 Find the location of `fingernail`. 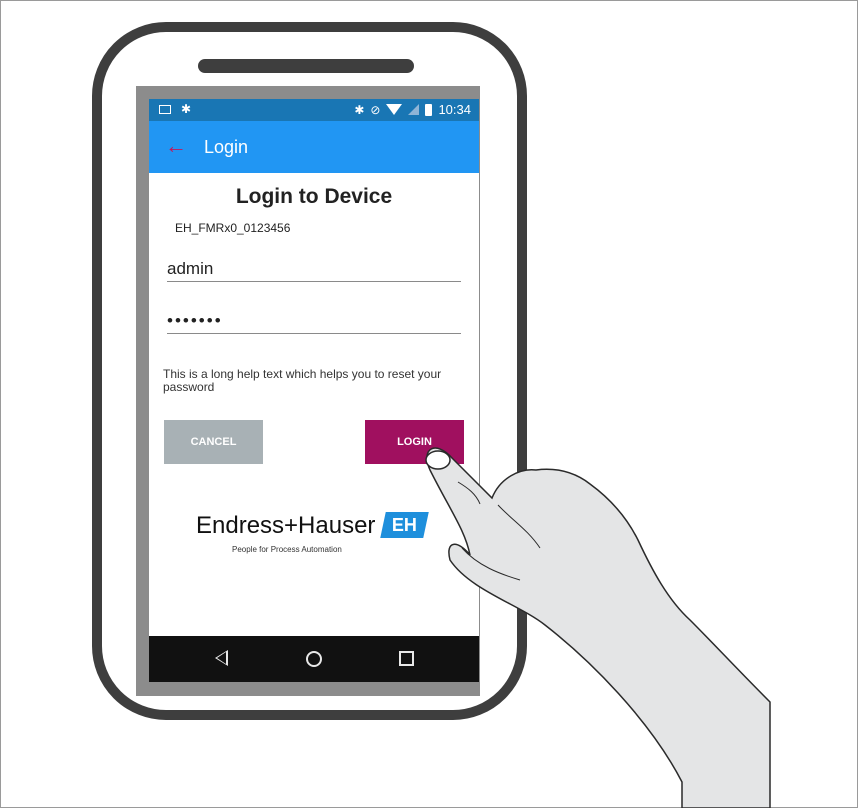

fingernail is located at coordinates (438, 460).